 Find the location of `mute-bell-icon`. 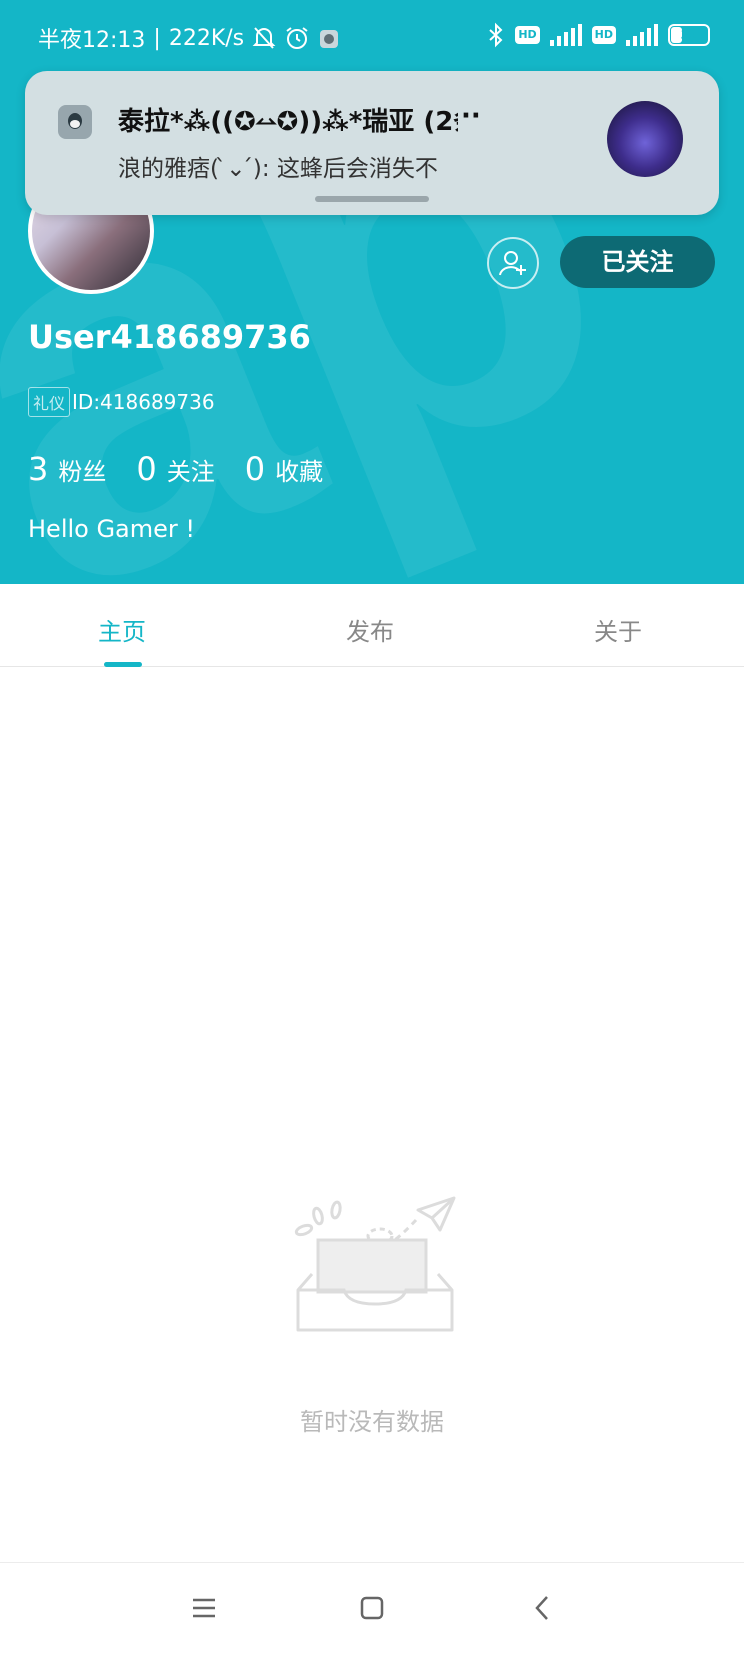

mute-bell-icon is located at coordinates (264, 38).